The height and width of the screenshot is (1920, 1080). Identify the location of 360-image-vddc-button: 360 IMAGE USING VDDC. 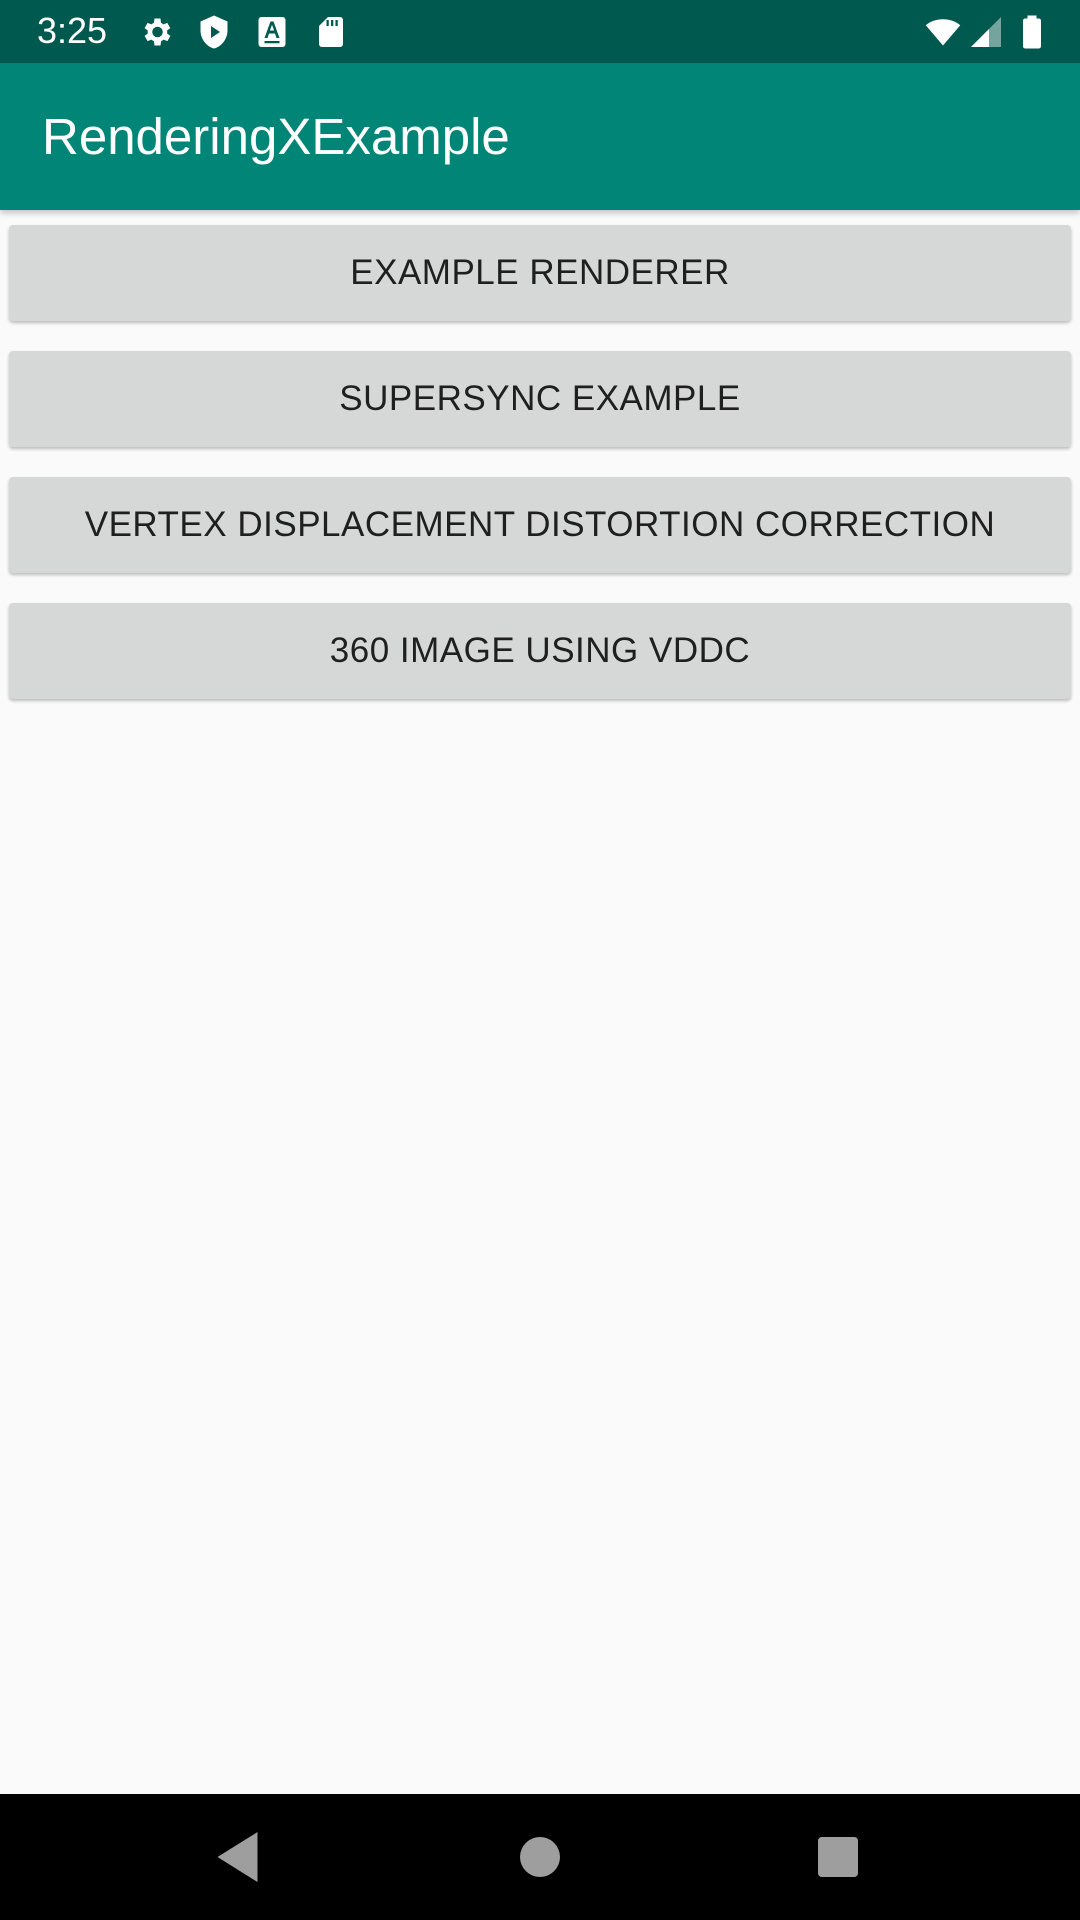
(540, 651).